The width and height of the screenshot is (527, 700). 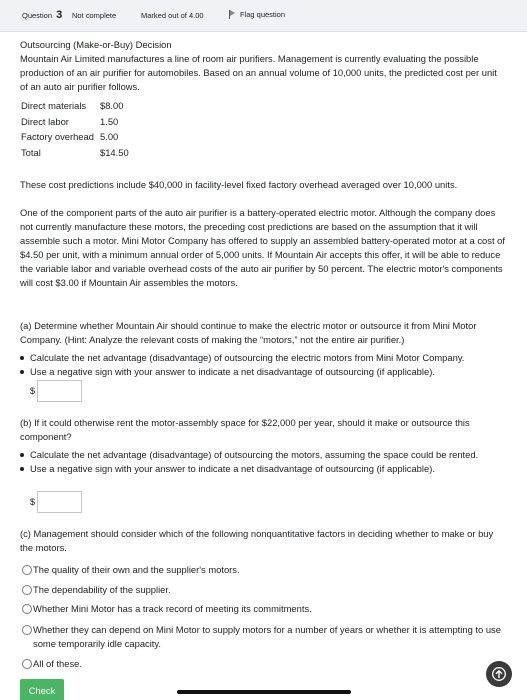 I want to click on cost-label: Factory overhead, so click(x=57, y=136).